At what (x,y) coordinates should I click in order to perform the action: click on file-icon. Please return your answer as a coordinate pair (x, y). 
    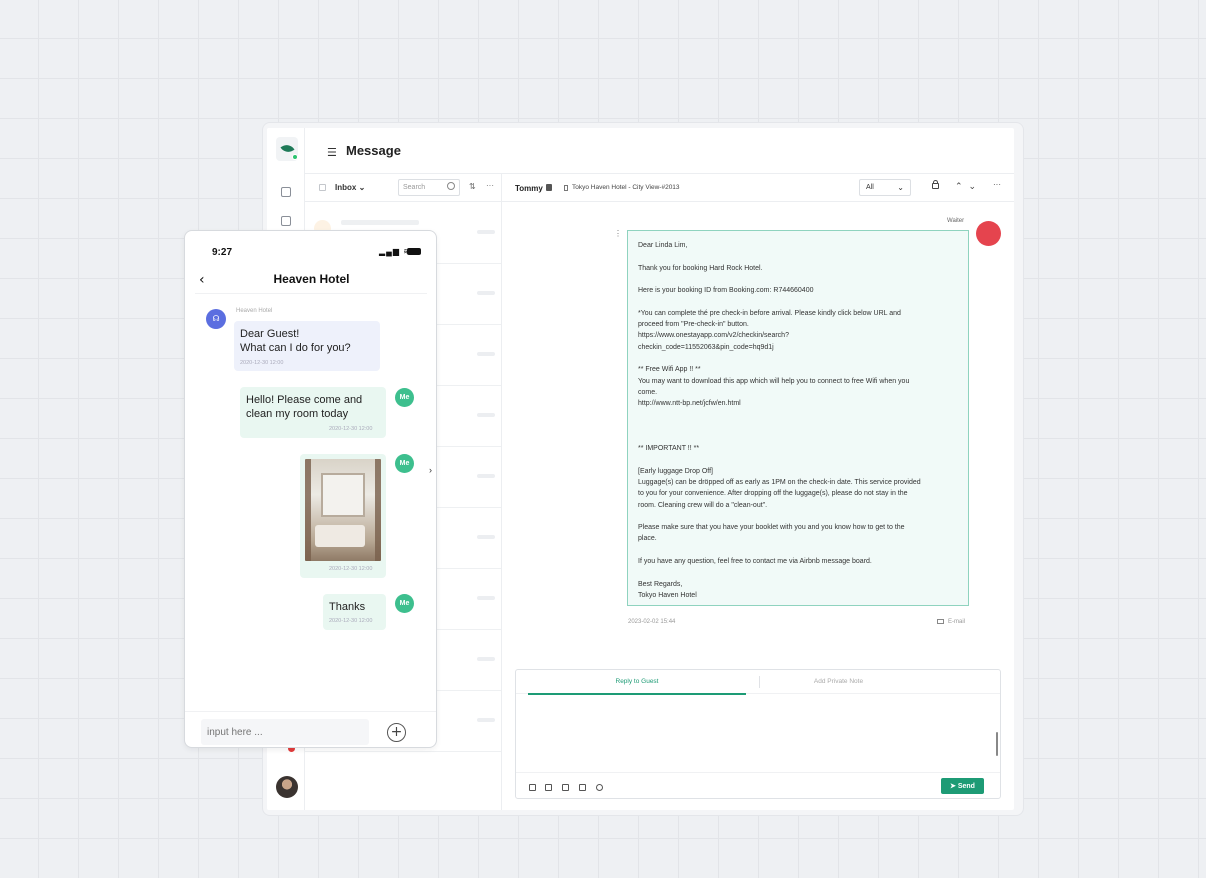
    Looking at the image, I should click on (582, 787).